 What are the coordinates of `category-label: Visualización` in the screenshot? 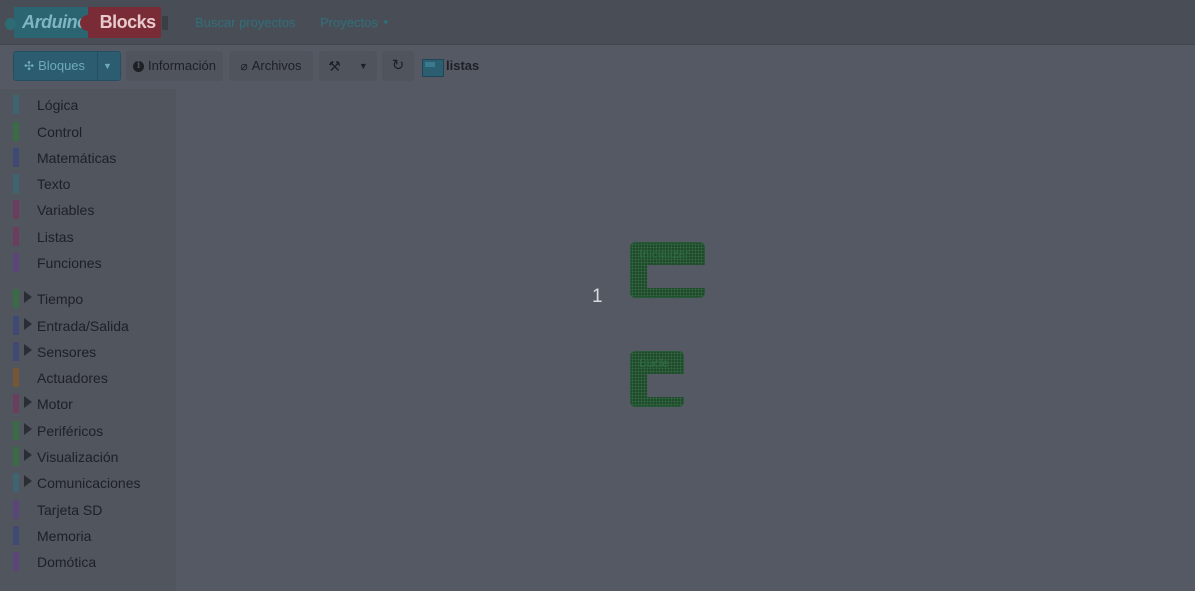 It's located at (78, 457).